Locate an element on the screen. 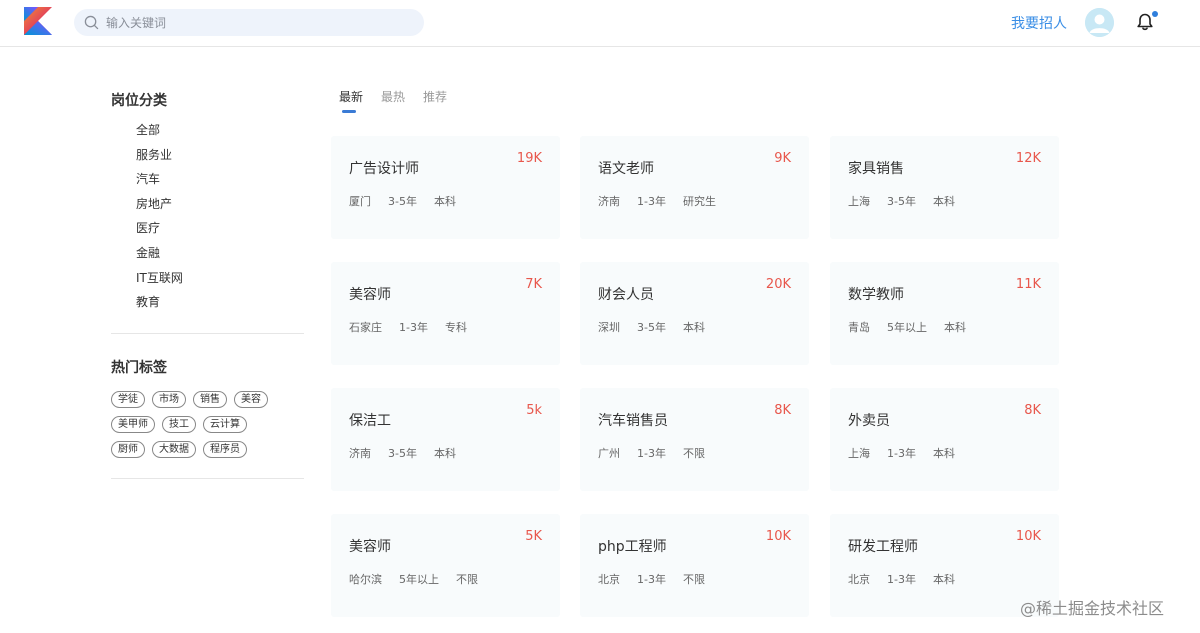 The height and width of the screenshot is (633, 1200). category-item-service: 服务业 is located at coordinates (220, 155).